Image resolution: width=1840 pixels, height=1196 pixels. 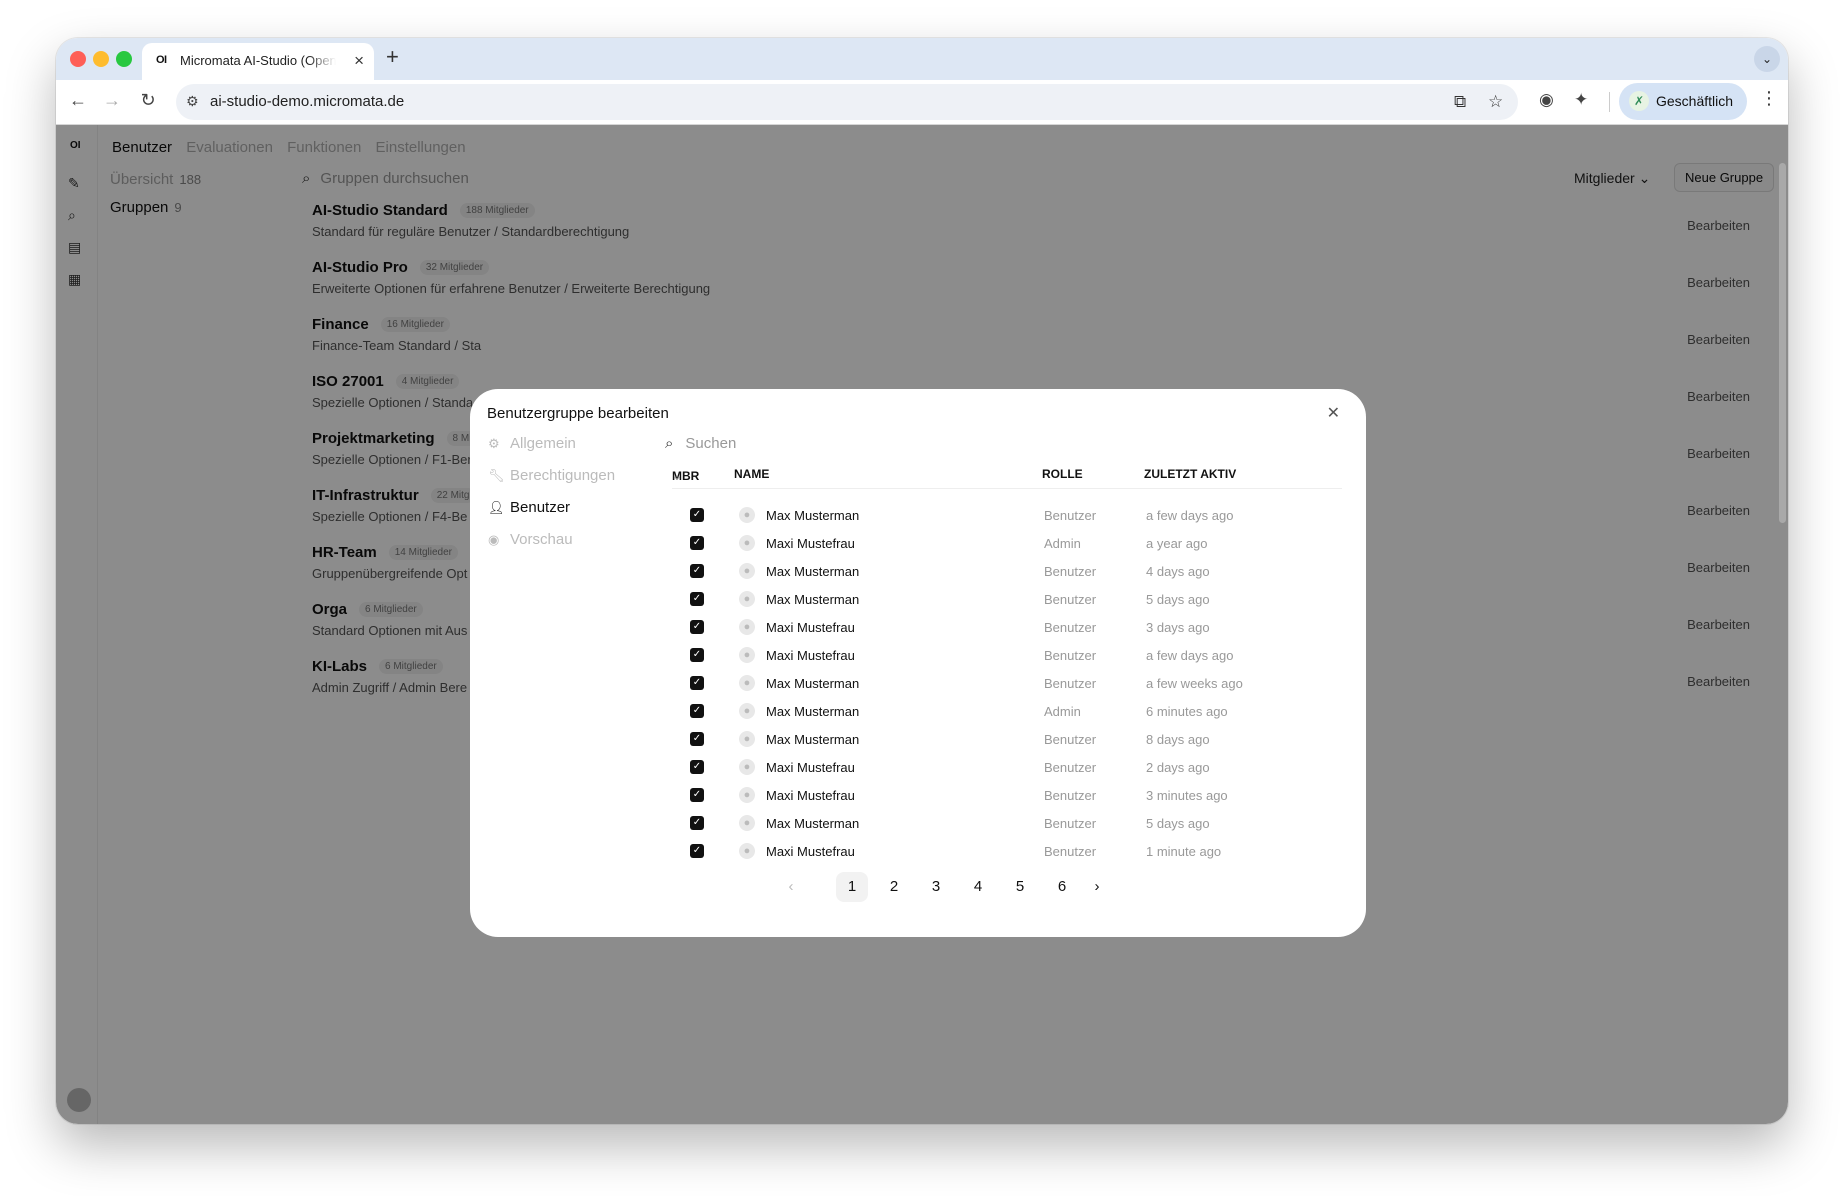 What do you see at coordinates (494, 443) in the screenshot?
I see `gear-icon: ⚙` at bounding box center [494, 443].